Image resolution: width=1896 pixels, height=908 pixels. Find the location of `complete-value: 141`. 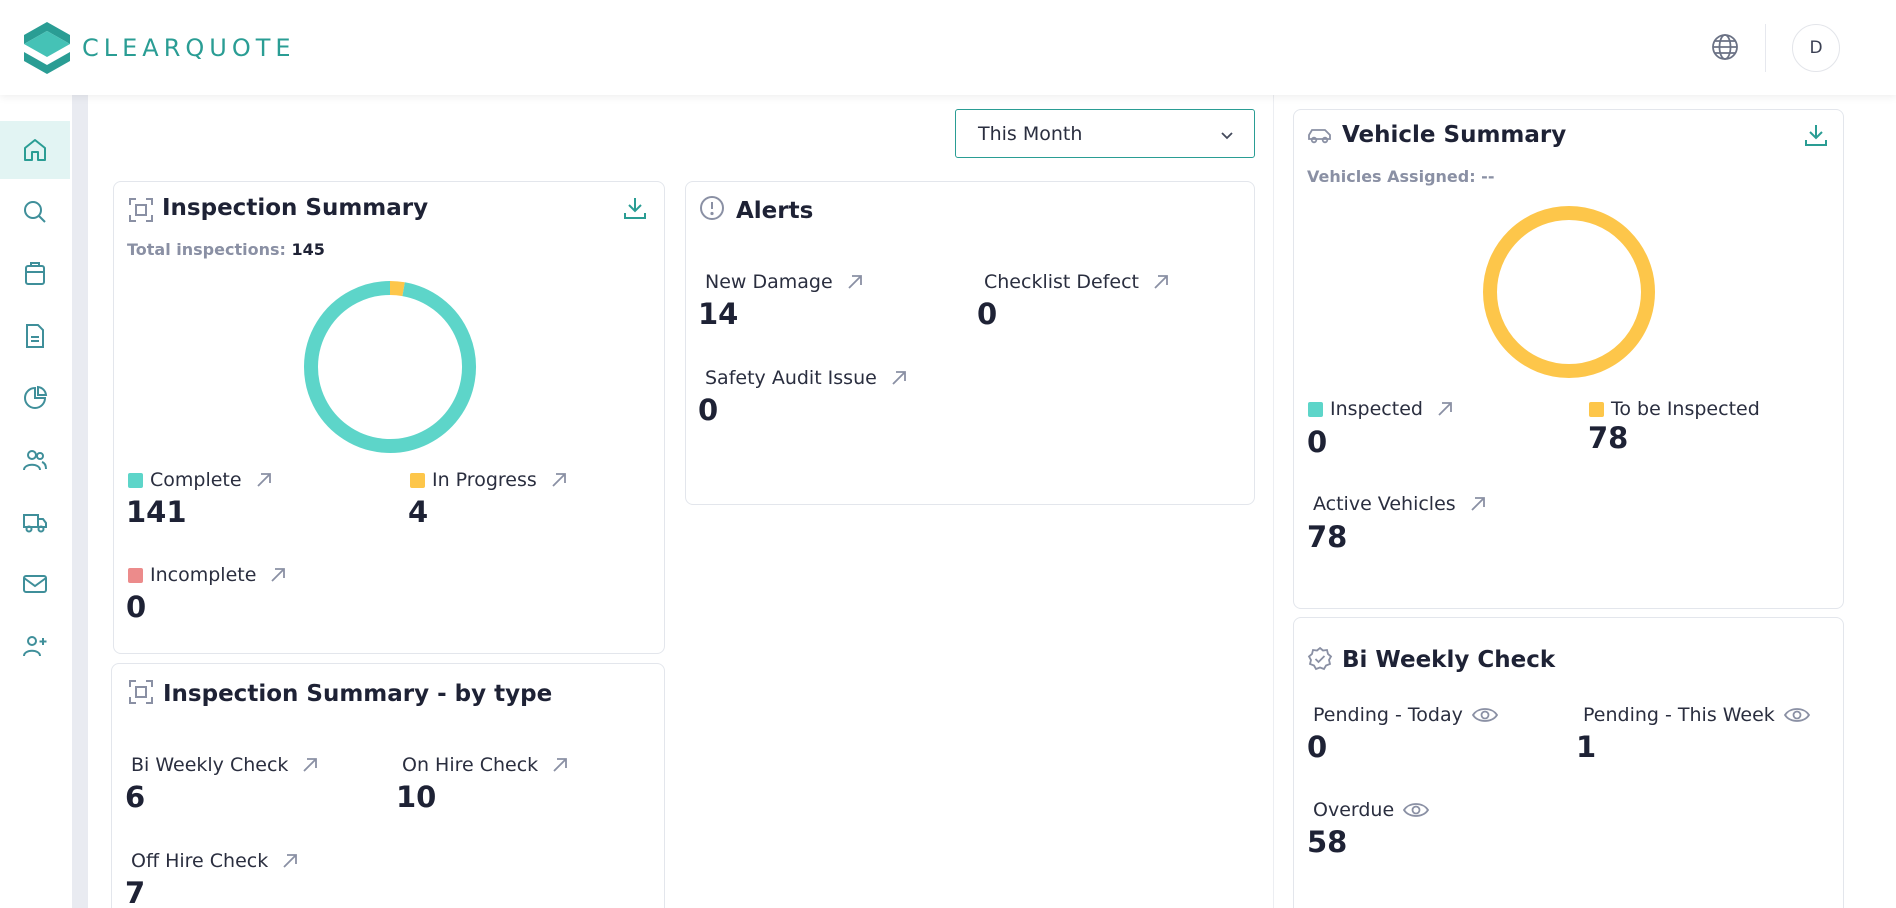

complete-value: 141 is located at coordinates (156, 512).